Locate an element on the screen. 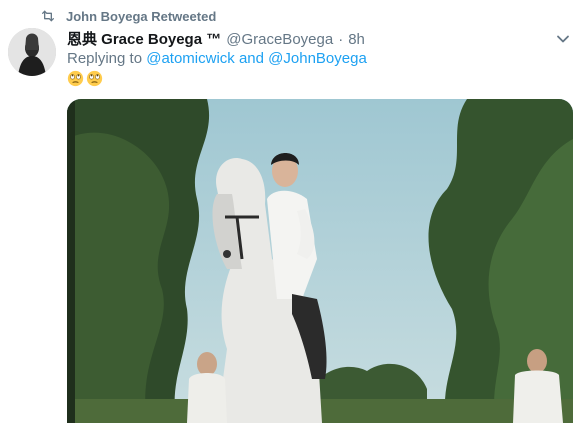  retweet-context: John Boyega Retweeted is located at coordinates (128, 16).